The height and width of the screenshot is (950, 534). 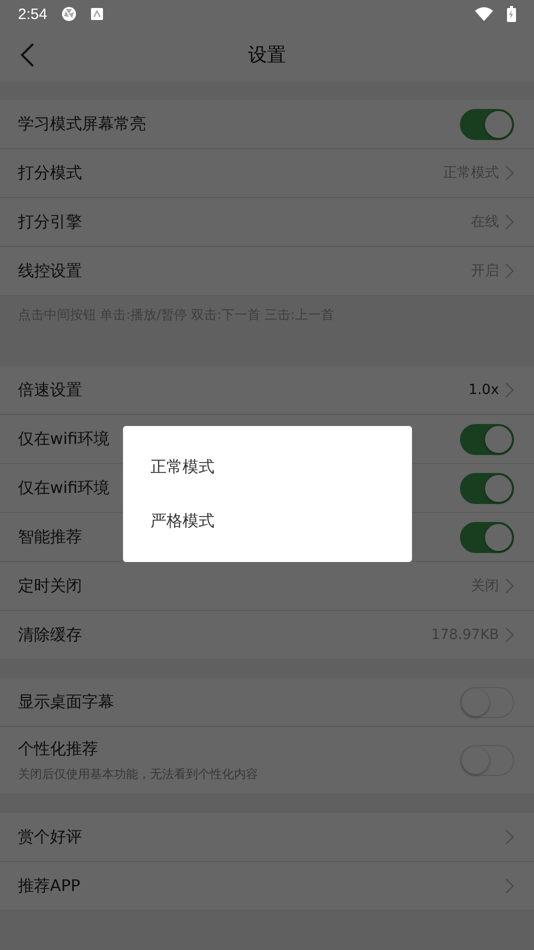 What do you see at coordinates (267, 390) in the screenshot?
I see `settings-row: 倍速设置 1.0x` at bounding box center [267, 390].